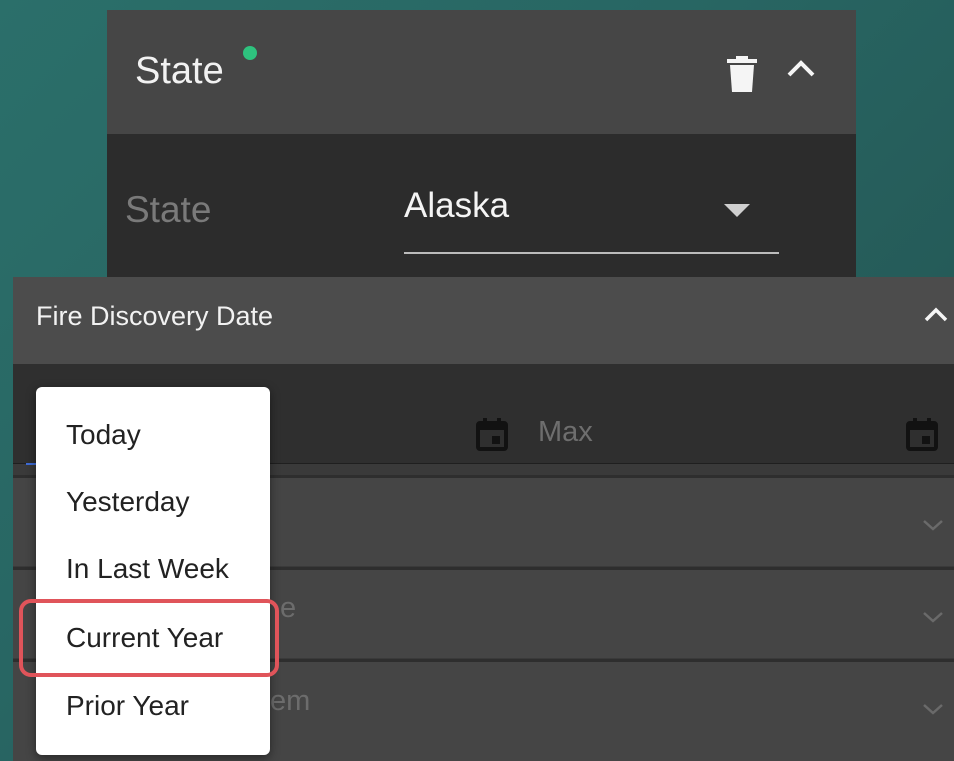  I want to click on section-3-label: em, so click(290, 701).